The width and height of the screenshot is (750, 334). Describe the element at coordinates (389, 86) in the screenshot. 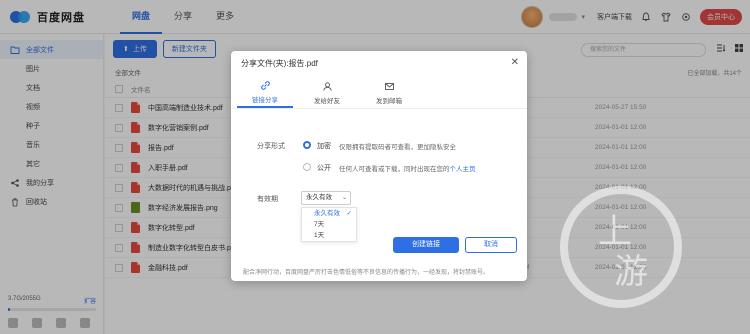

I see `mail-icon` at that location.